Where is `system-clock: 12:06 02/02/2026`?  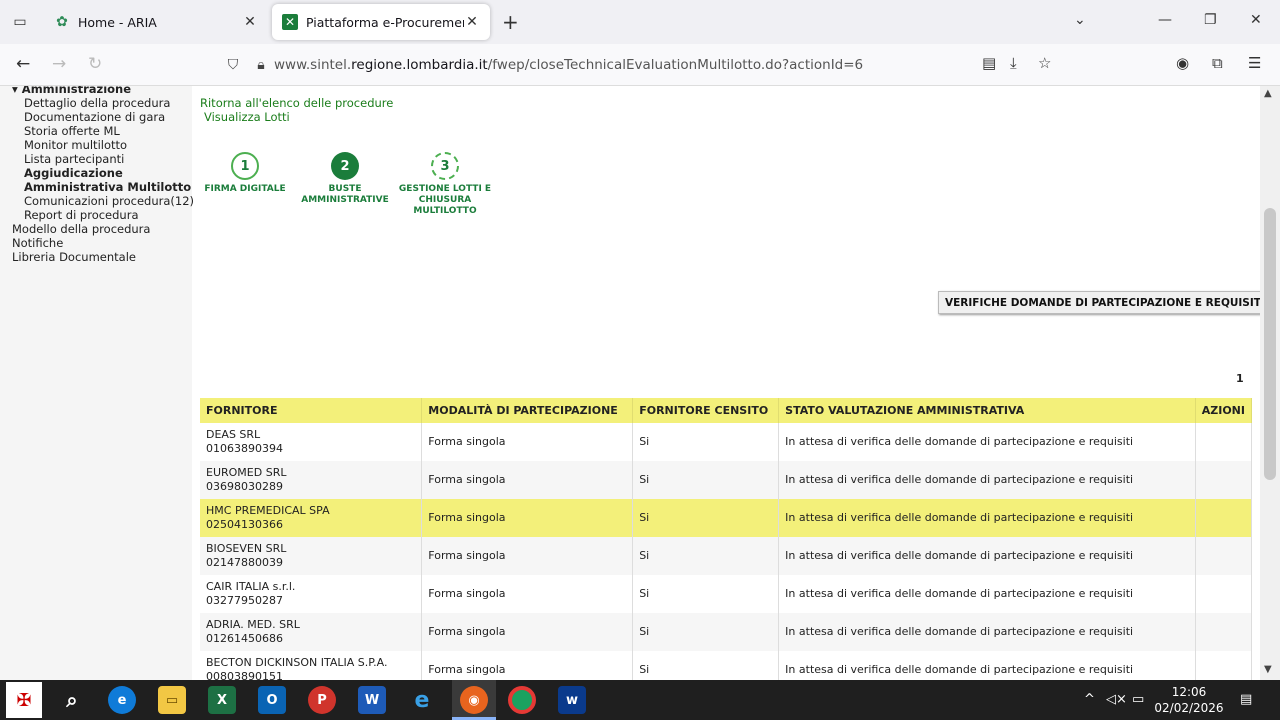
system-clock: 12:06 02/02/2026 is located at coordinates (1189, 700).